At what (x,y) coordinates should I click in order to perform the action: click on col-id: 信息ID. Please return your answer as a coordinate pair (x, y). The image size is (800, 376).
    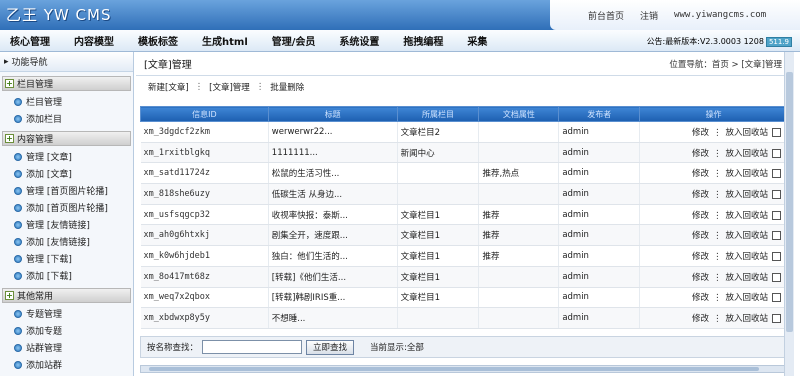
    Looking at the image, I should click on (204, 114).